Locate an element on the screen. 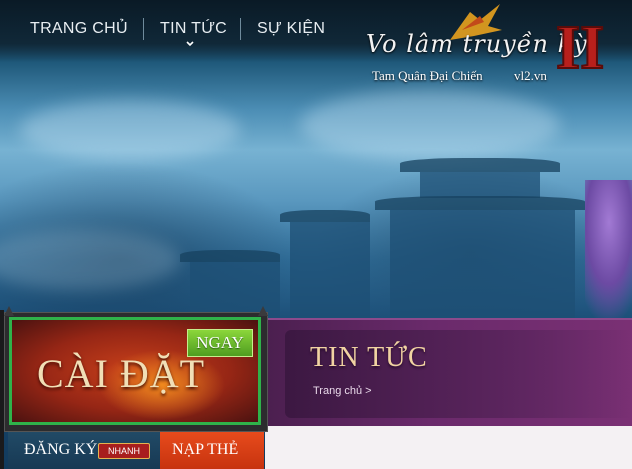 The height and width of the screenshot is (469, 632). logo-domain: vl2.vn is located at coordinates (530, 75).